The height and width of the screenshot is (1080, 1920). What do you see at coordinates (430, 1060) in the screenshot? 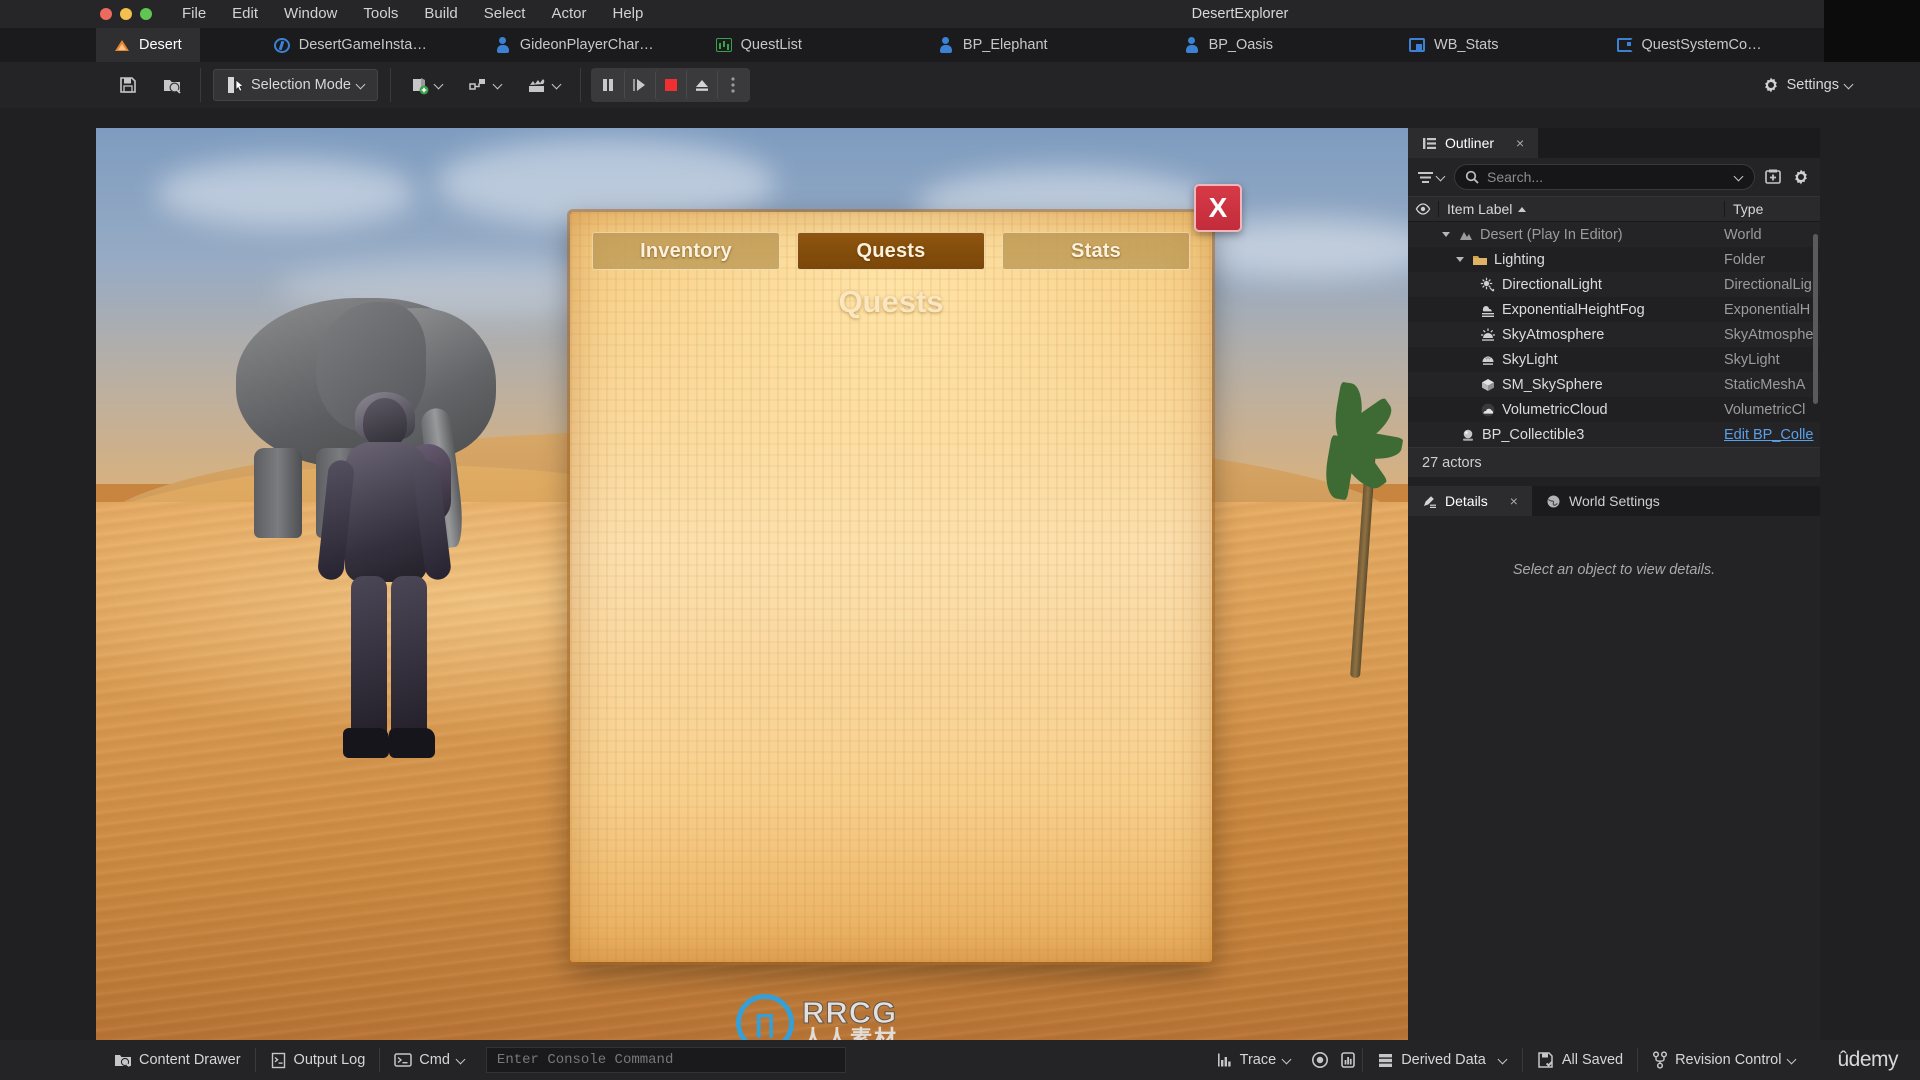
I see `cmd-button: Cmd` at bounding box center [430, 1060].